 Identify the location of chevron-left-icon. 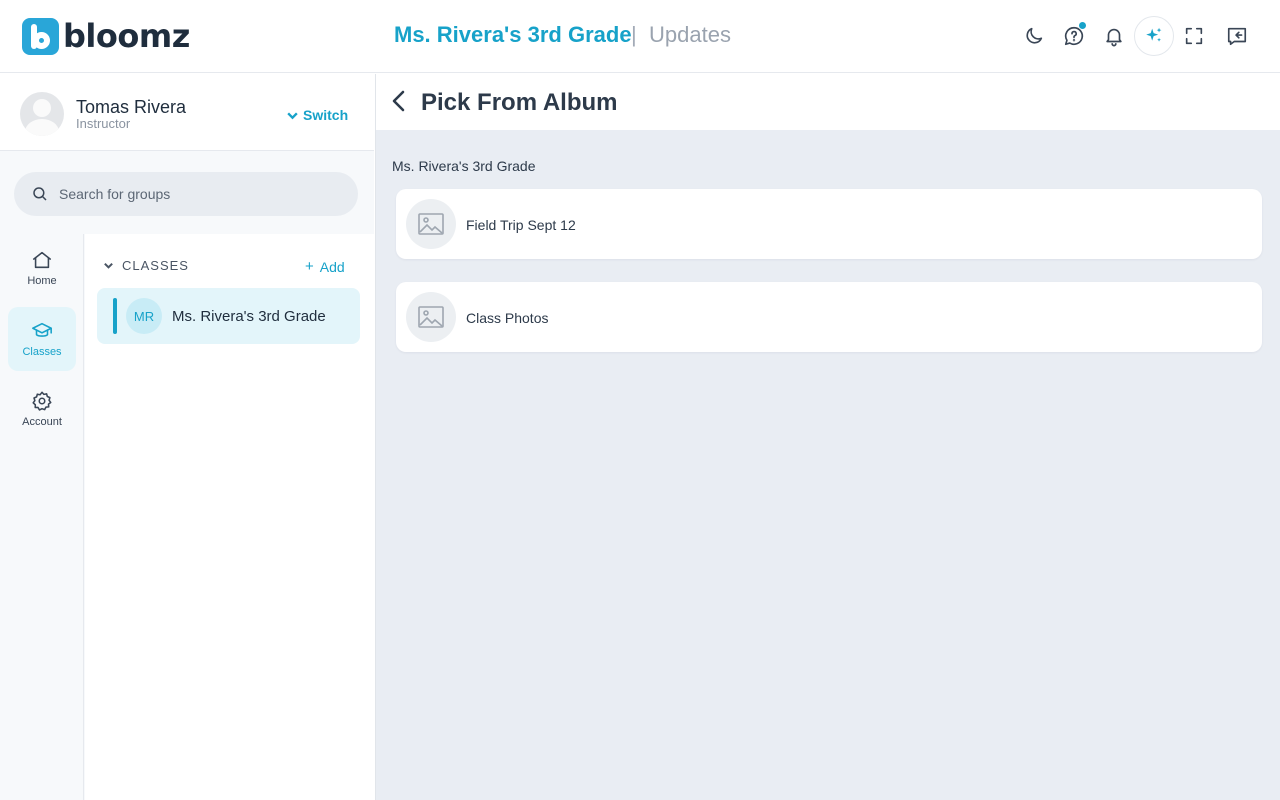
(398, 101).